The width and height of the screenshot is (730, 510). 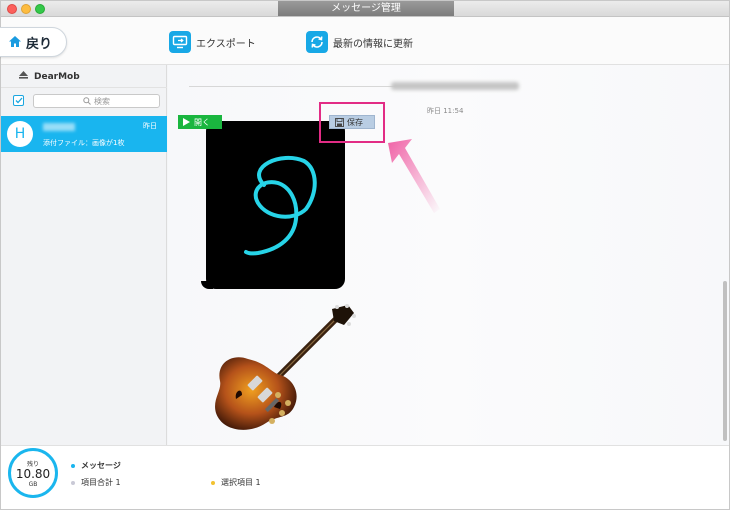 I want to click on device-row: DearMob, so click(x=49, y=76).